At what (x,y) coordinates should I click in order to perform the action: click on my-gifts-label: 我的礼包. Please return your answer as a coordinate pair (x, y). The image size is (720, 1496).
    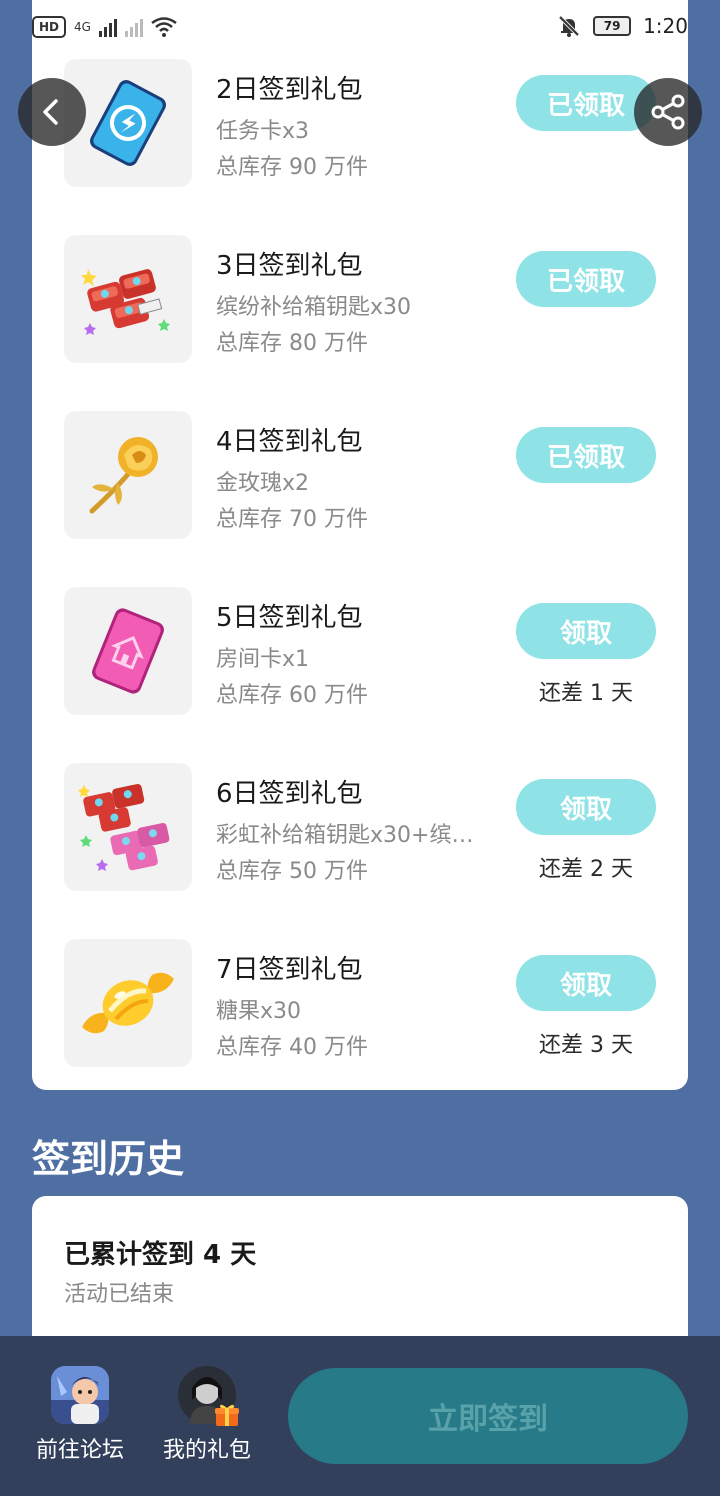
    Looking at the image, I should click on (206, 1450).